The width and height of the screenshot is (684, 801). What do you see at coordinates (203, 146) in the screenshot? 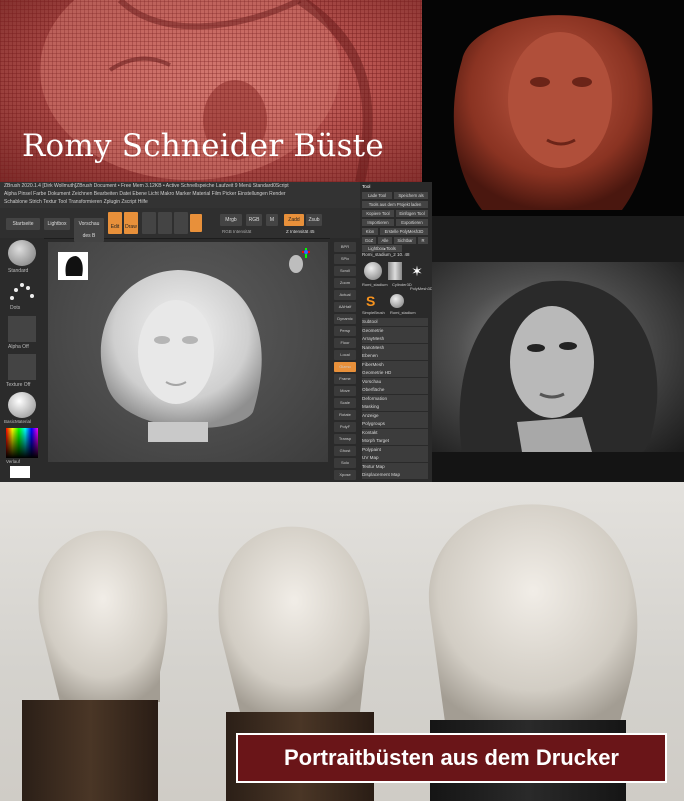
I see `page-title: Romy Schneider Büste` at bounding box center [203, 146].